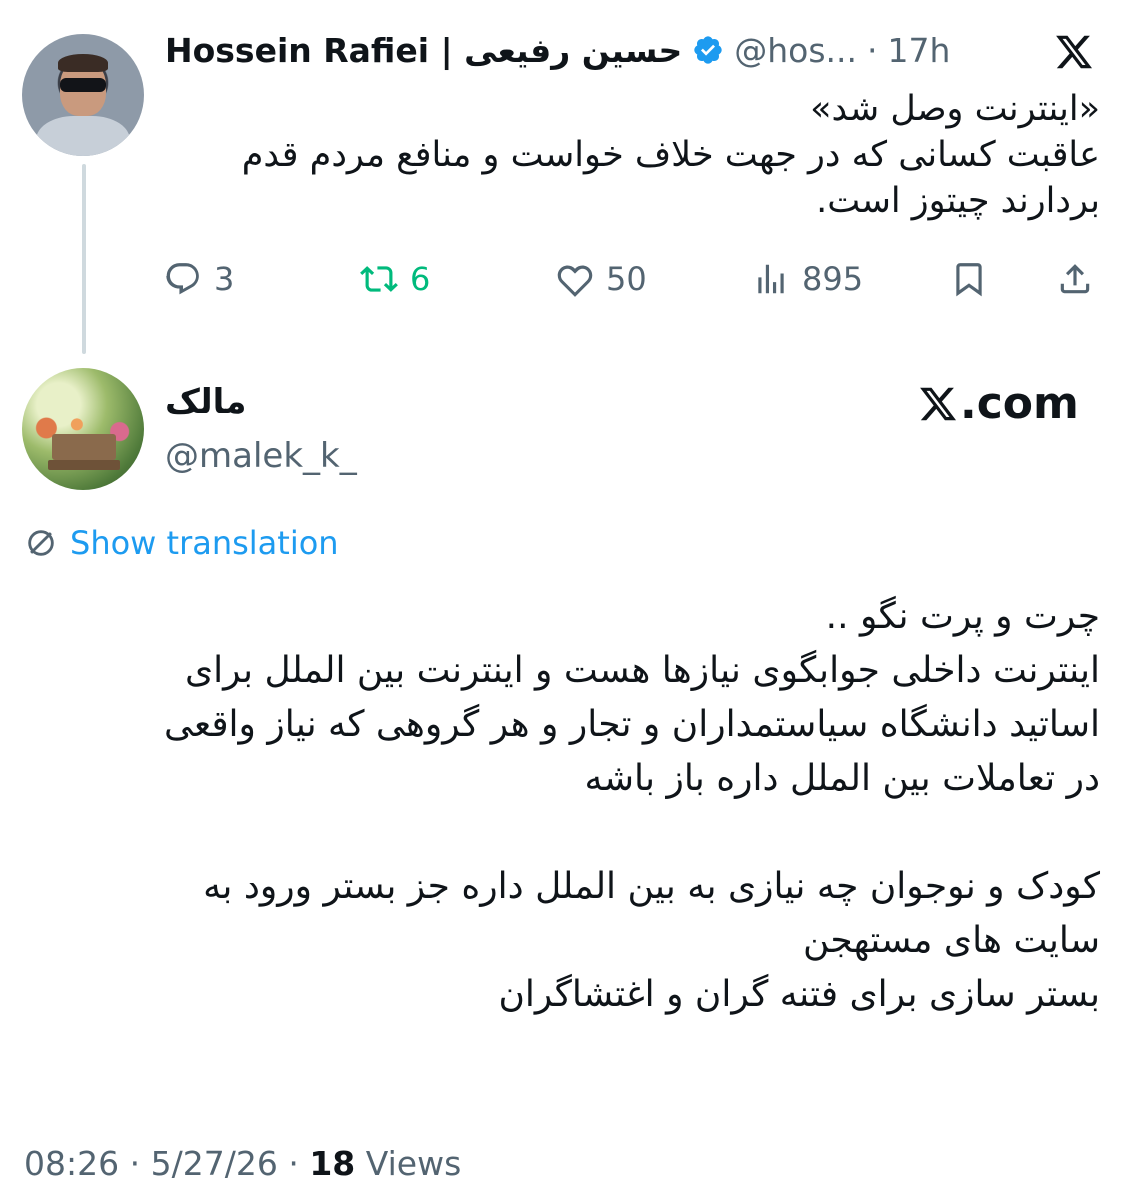 The height and width of the screenshot is (1200, 1122). I want to click on retweet-button: 6, so click(395, 279).